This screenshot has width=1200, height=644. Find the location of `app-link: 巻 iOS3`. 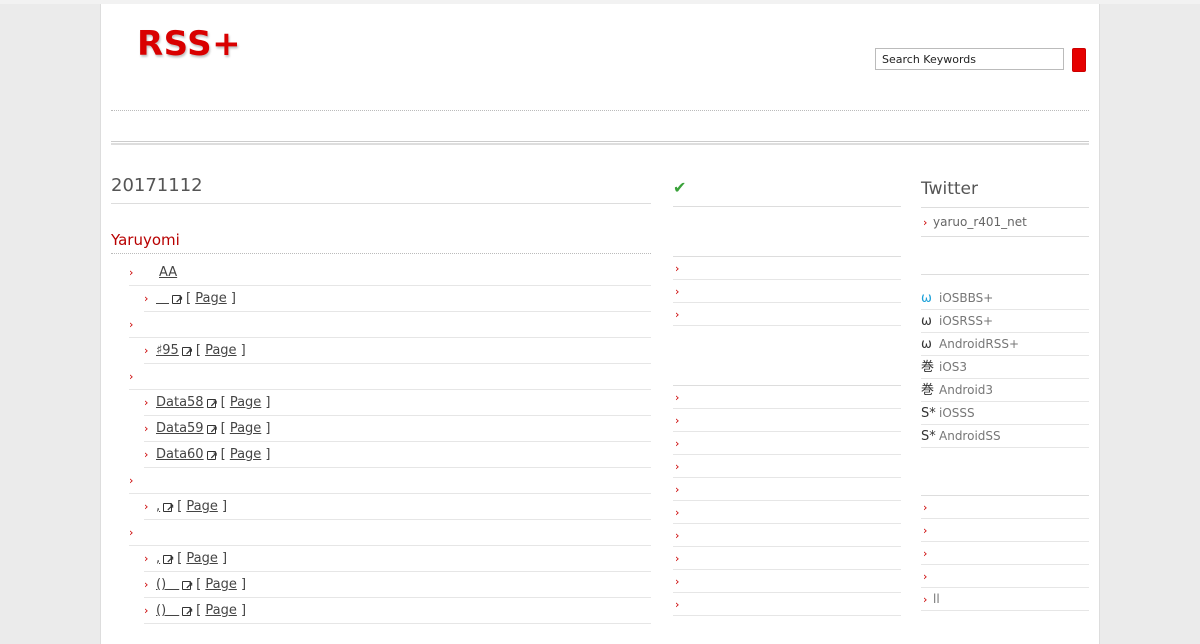

app-link: 巻 iOS3 is located at coordinates (1005, 367).